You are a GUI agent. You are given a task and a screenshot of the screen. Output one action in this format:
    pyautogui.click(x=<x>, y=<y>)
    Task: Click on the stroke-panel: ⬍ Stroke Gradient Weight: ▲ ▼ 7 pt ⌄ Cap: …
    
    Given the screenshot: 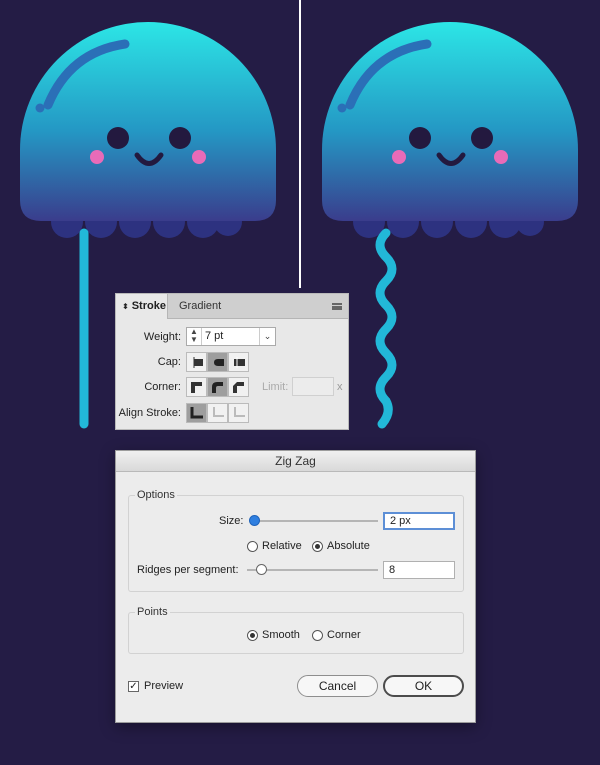 What is the action you would take?
    pyautogui.click(x=232, y=361)
    